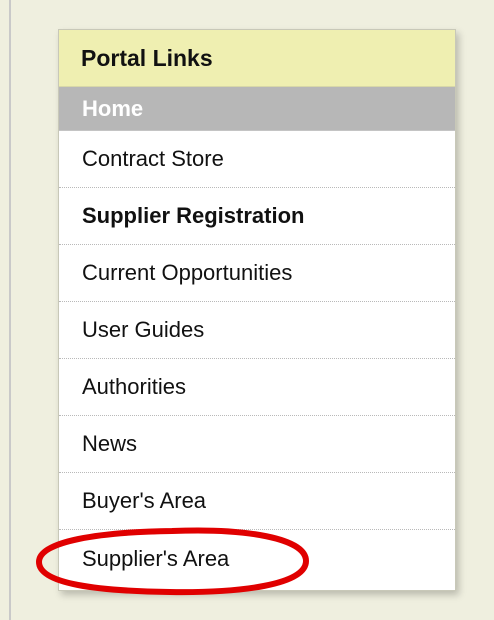 This screenshot has width=494, height=620. Describe the element at coordinates (257, 444) in the screenshot. I see `menu-item-news: News` at that location.